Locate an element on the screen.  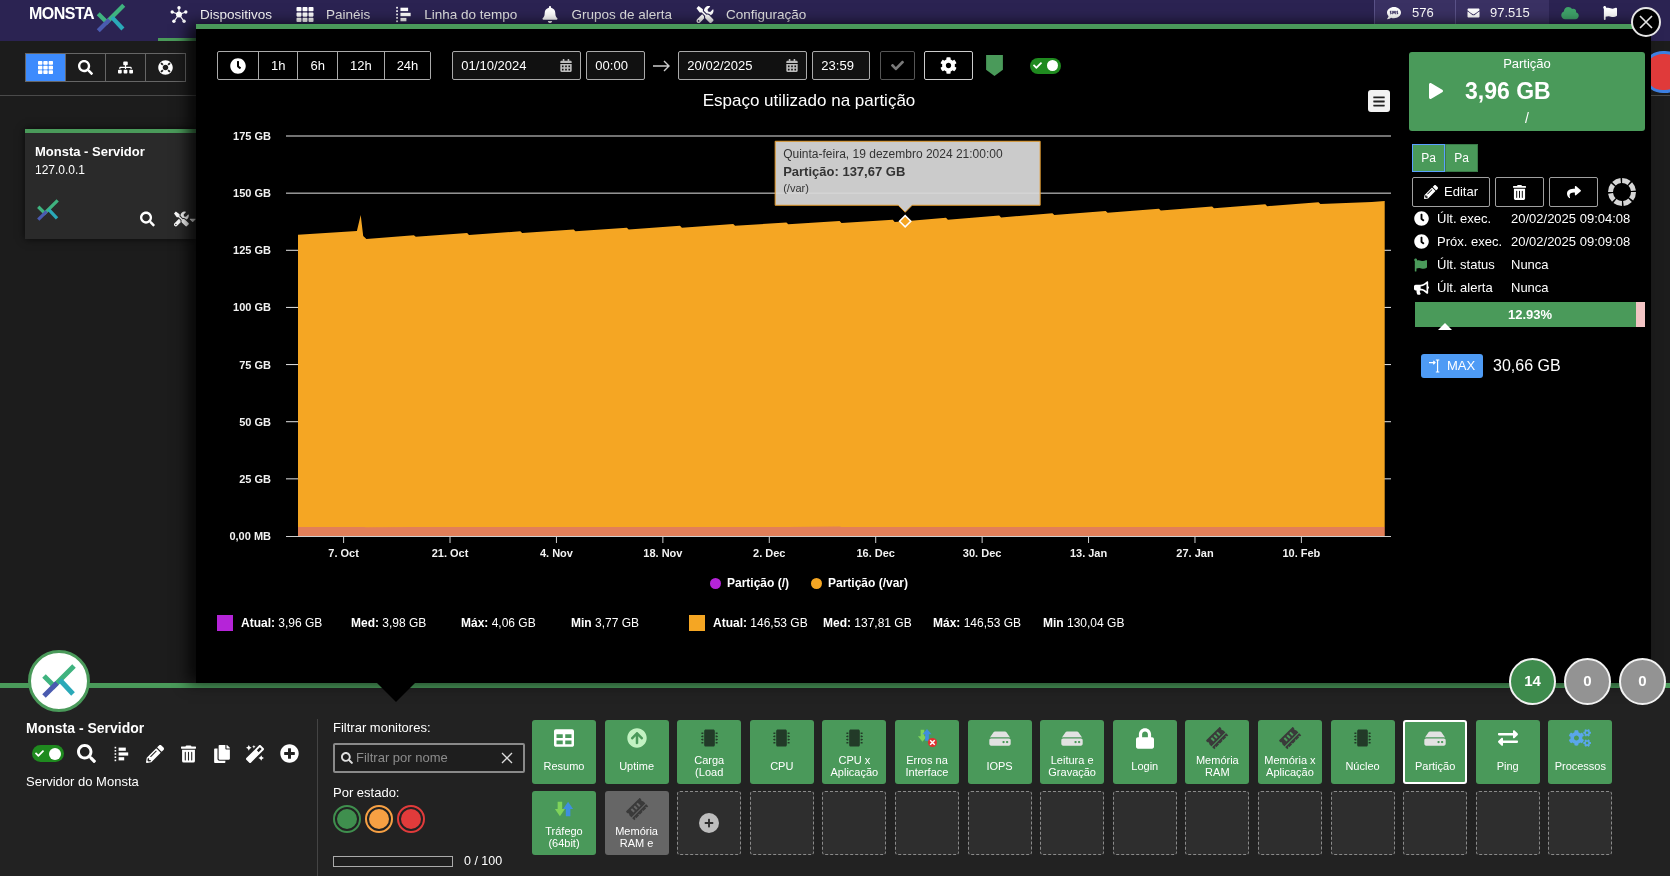
chip-icon is located at coordinates (782, 738).